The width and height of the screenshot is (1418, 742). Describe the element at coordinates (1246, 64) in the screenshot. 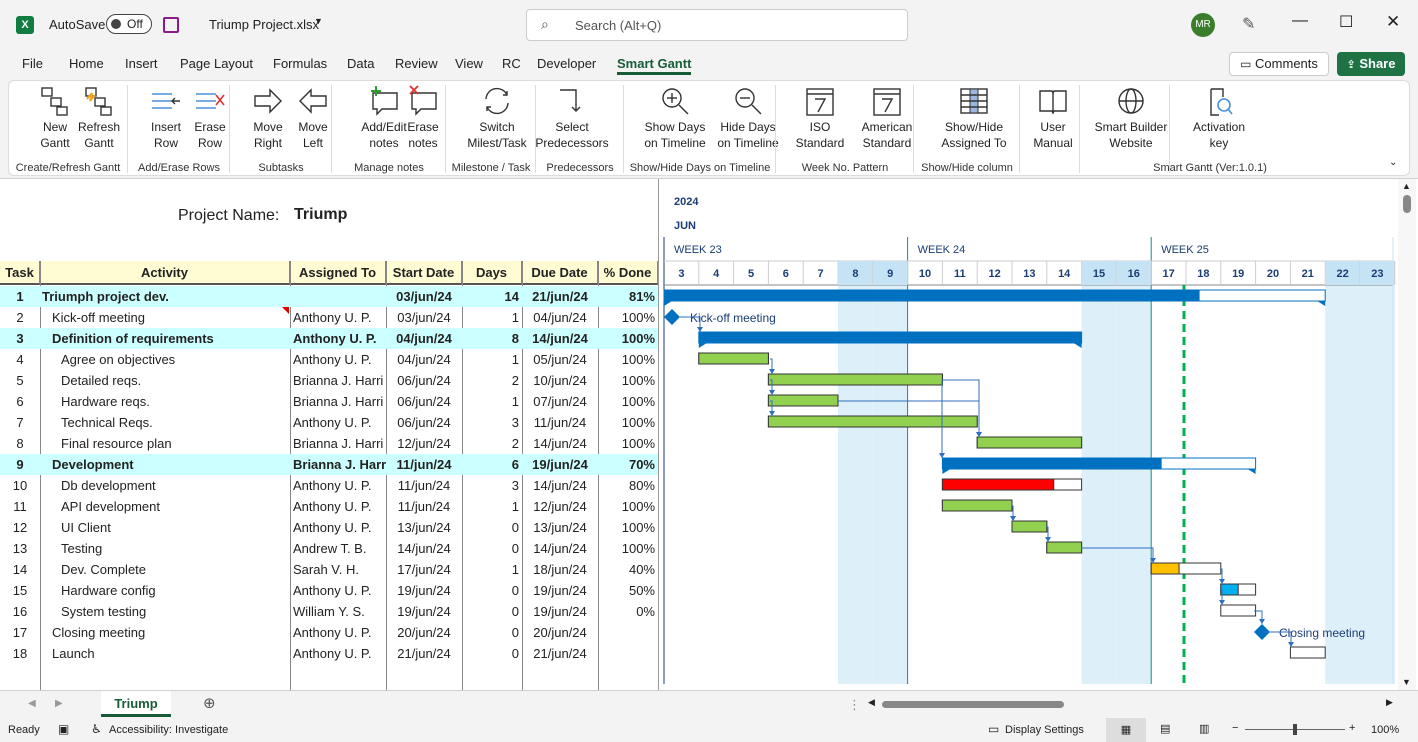

I see `comment-icon: ▭` at that location.